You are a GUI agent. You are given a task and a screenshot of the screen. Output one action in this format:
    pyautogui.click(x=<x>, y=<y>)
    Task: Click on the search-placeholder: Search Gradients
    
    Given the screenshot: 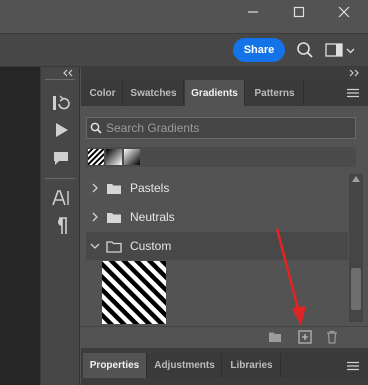 What is the action you would take?
    pyautogui.click(x=153, y=128)
    